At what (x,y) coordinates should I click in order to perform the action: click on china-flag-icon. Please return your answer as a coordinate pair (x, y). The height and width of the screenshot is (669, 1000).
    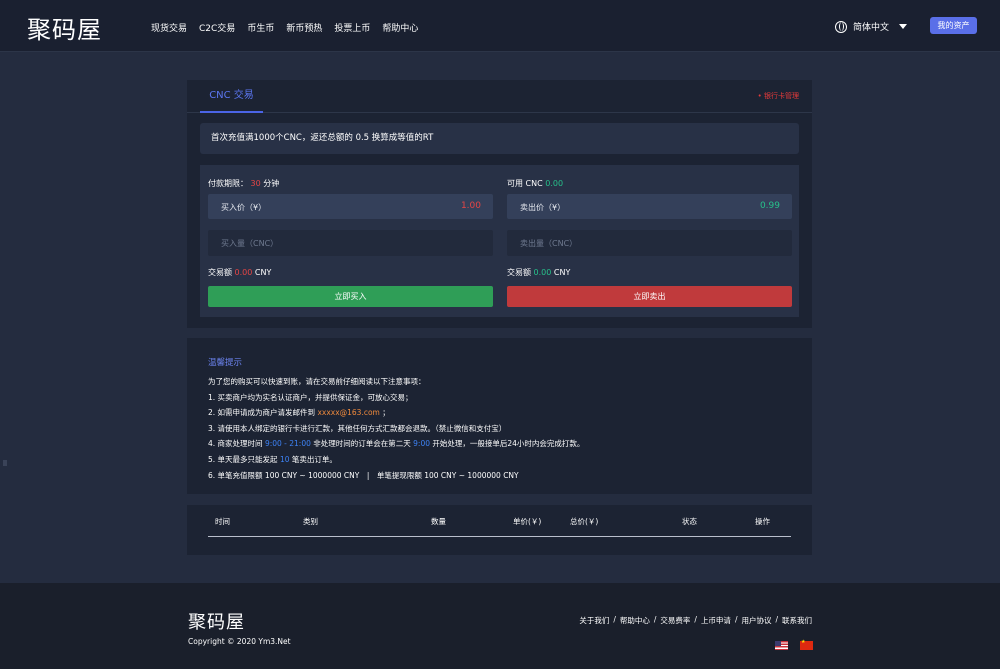
    Looking at the image, I should click on (806, 644).